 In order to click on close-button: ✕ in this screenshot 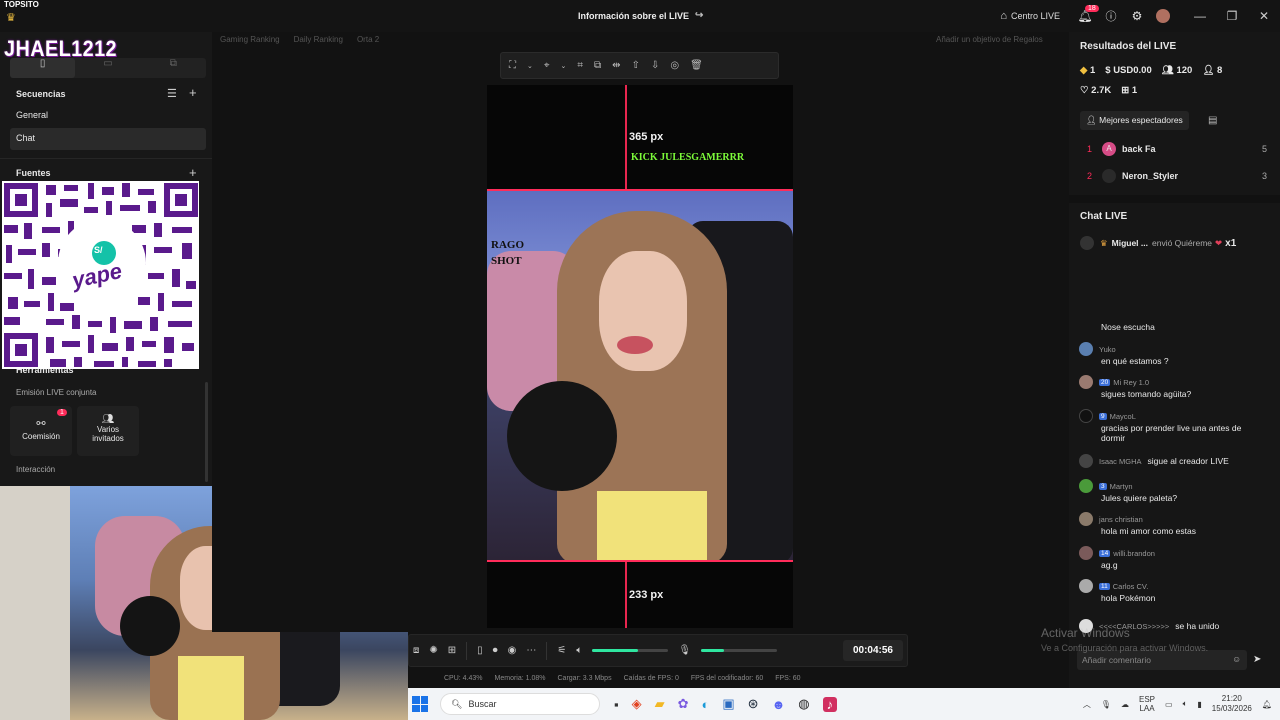, I will do `click(1264, 16)`.